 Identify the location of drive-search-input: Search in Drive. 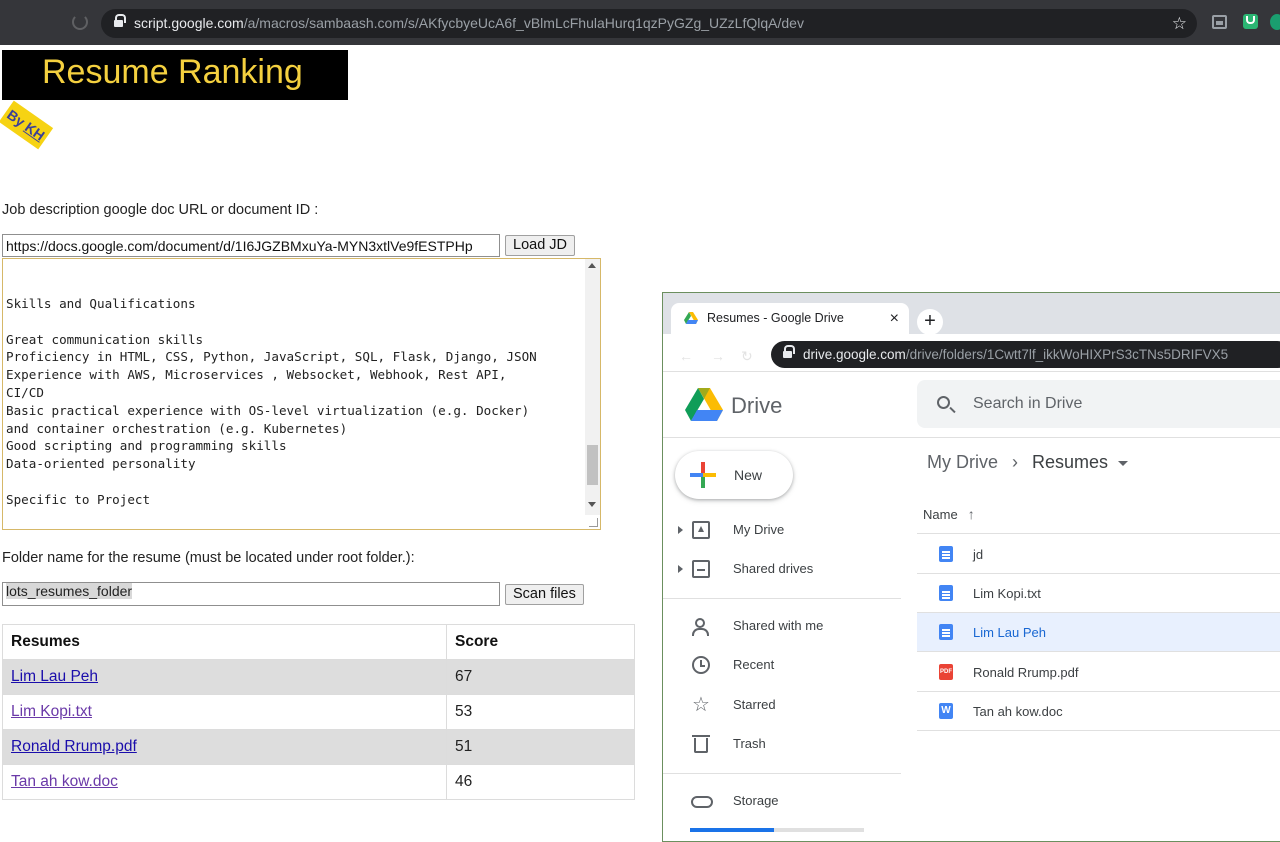
(1098, 404).